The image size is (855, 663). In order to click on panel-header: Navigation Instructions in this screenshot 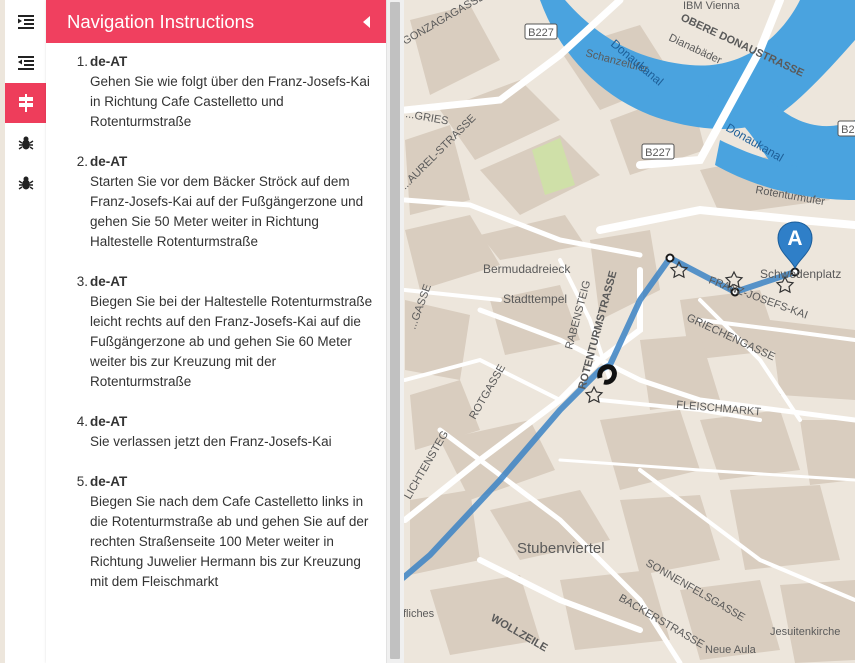, I will do `click(216, 21)`.